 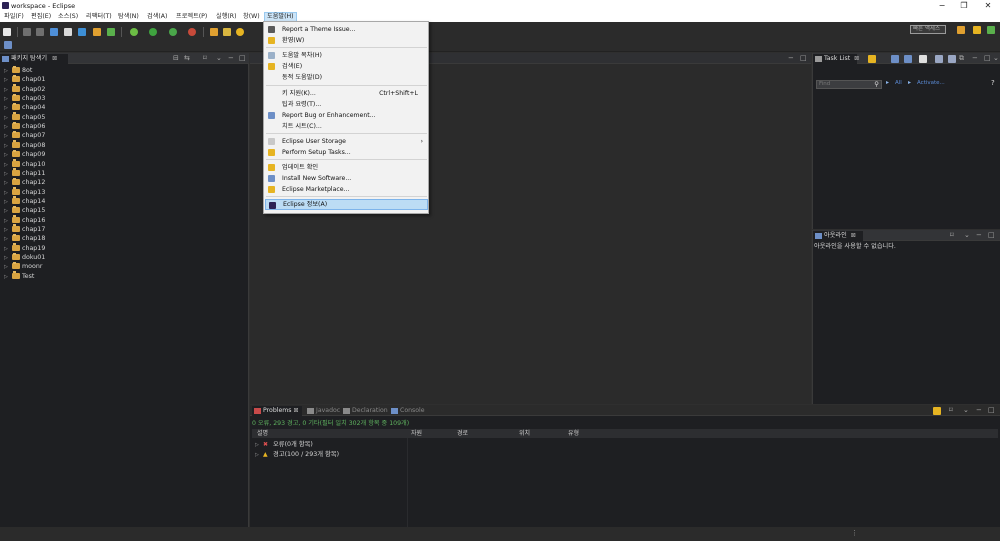 I want to click on collapse-all-icon: ⊟, so click(x=176, y=58).